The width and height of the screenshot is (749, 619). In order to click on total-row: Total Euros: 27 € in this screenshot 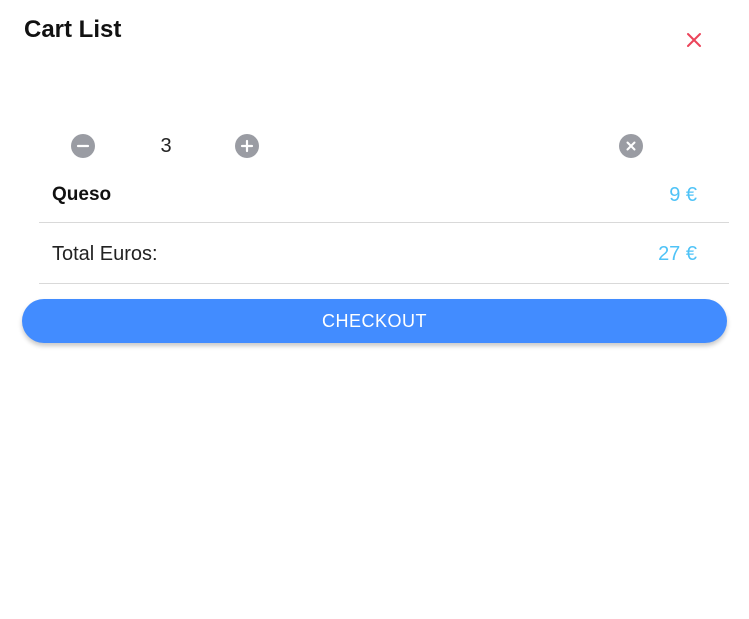, I will do `click(384, 253)`.